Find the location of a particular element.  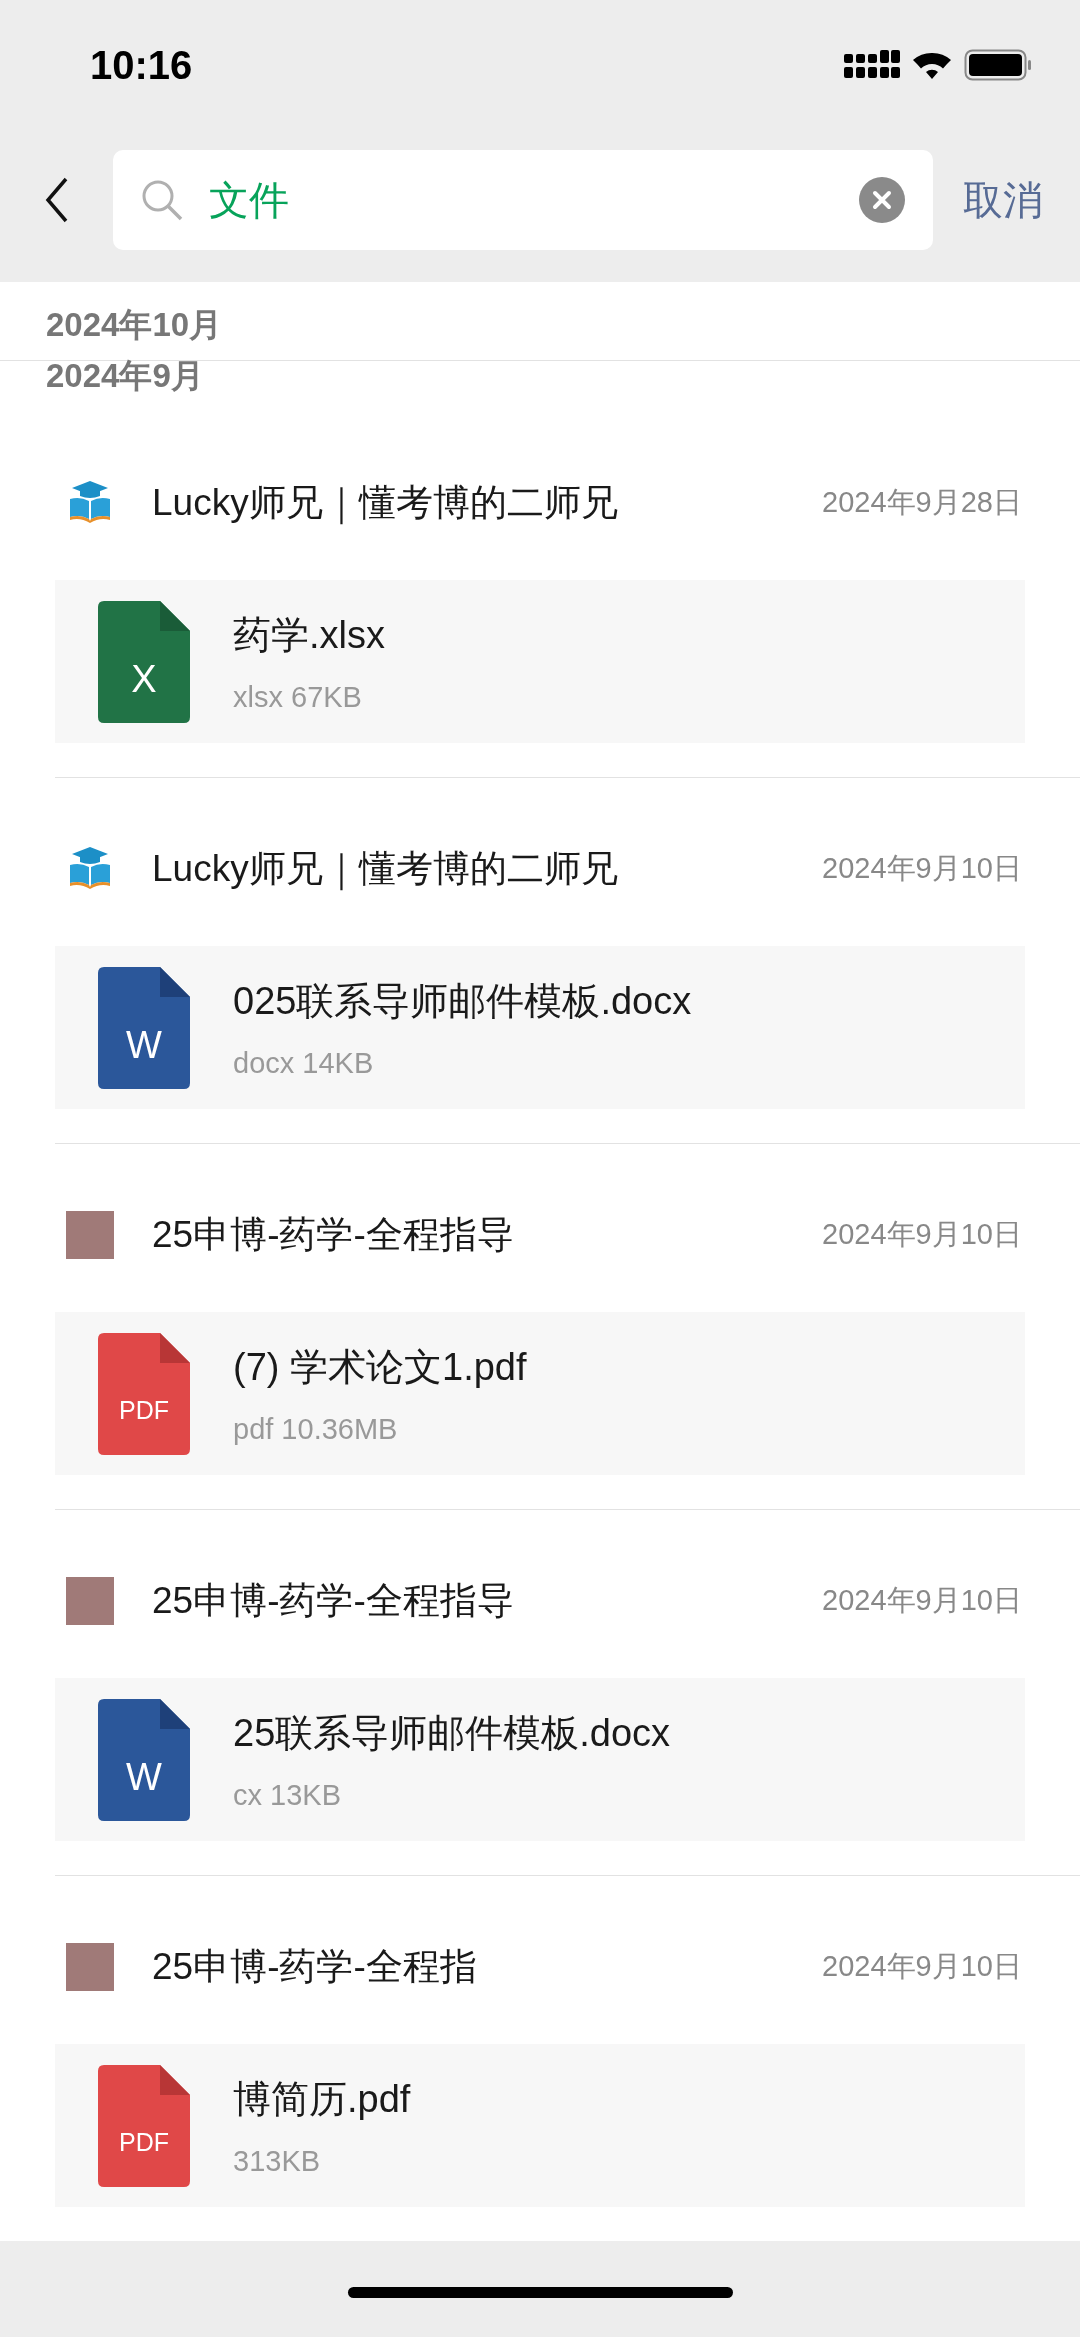

file-name: 25联系导师邮件模板.docx is located at coordinates (452, 1733).